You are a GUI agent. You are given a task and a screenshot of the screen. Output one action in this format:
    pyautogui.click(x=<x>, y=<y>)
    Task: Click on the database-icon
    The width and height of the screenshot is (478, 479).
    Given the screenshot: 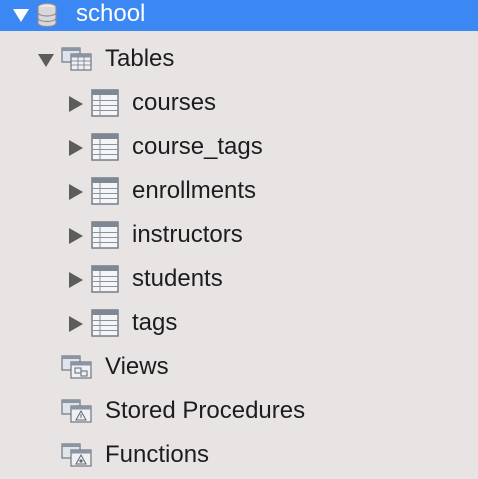 What is the action you would take?
    pyautogui.click(x=47, y=15)
    